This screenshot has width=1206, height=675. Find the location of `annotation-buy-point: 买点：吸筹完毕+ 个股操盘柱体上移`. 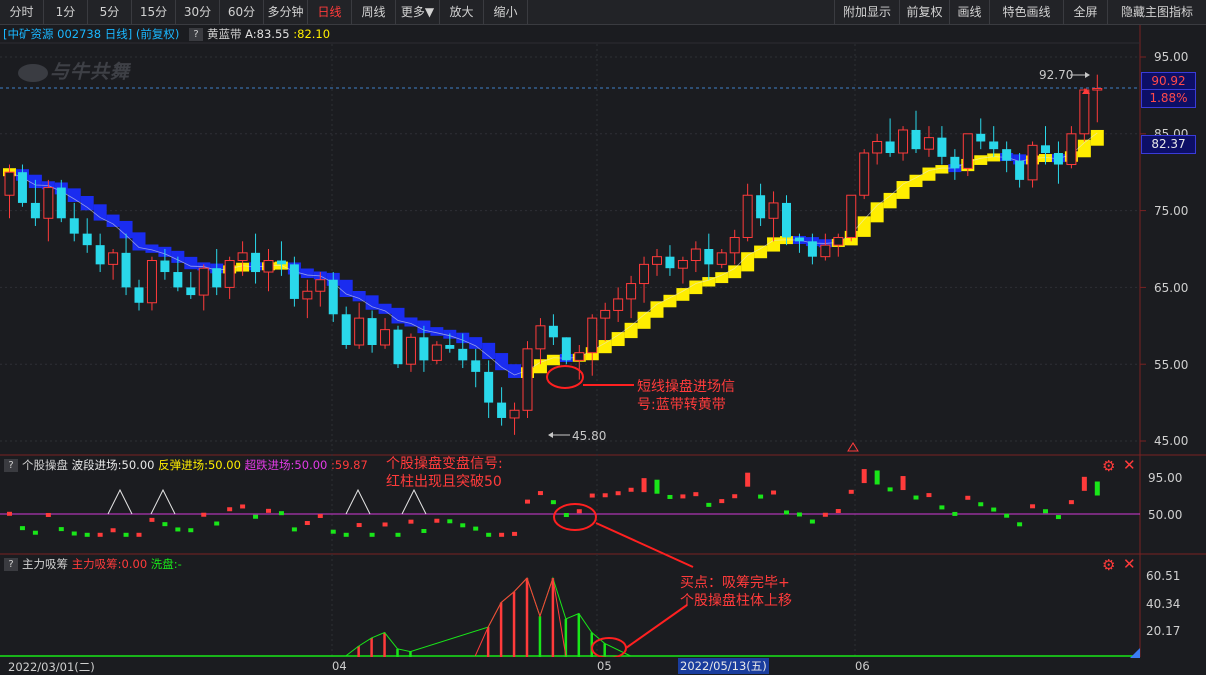

annotation-buy-point: 买点：吸筹完毕+ 个股操盘柱体上移 is located at coordinates (736, 592).